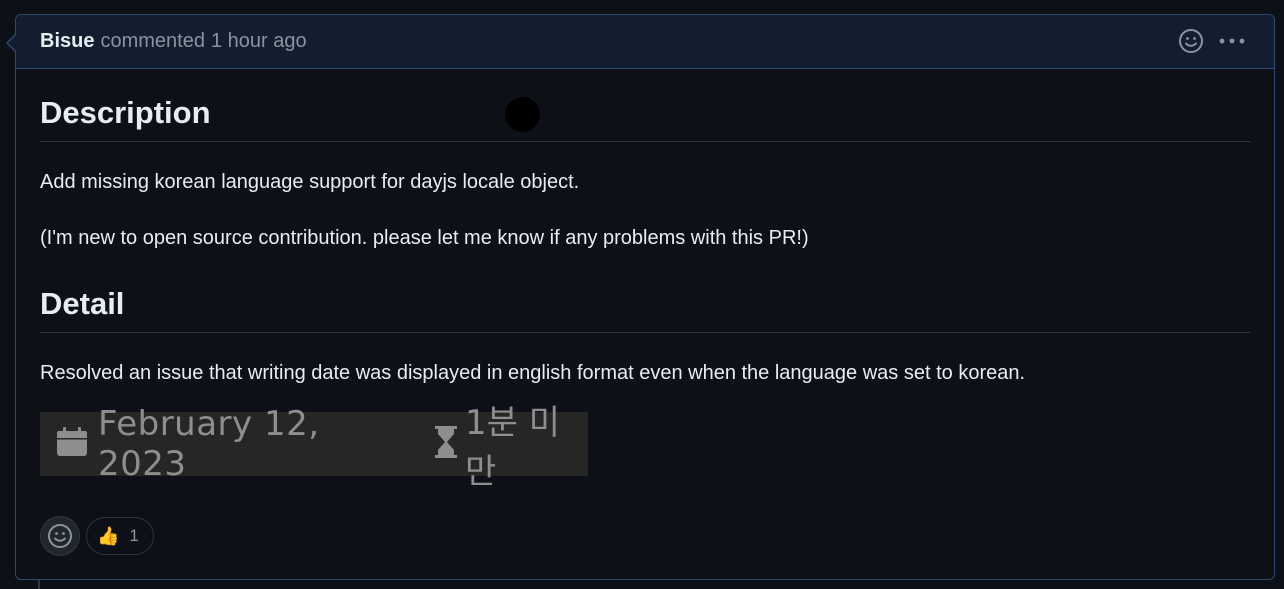  What do you see at coordinates (12, 43) in the screenshot?
I see `header-caret-inner` at bounding box center [12, 43].